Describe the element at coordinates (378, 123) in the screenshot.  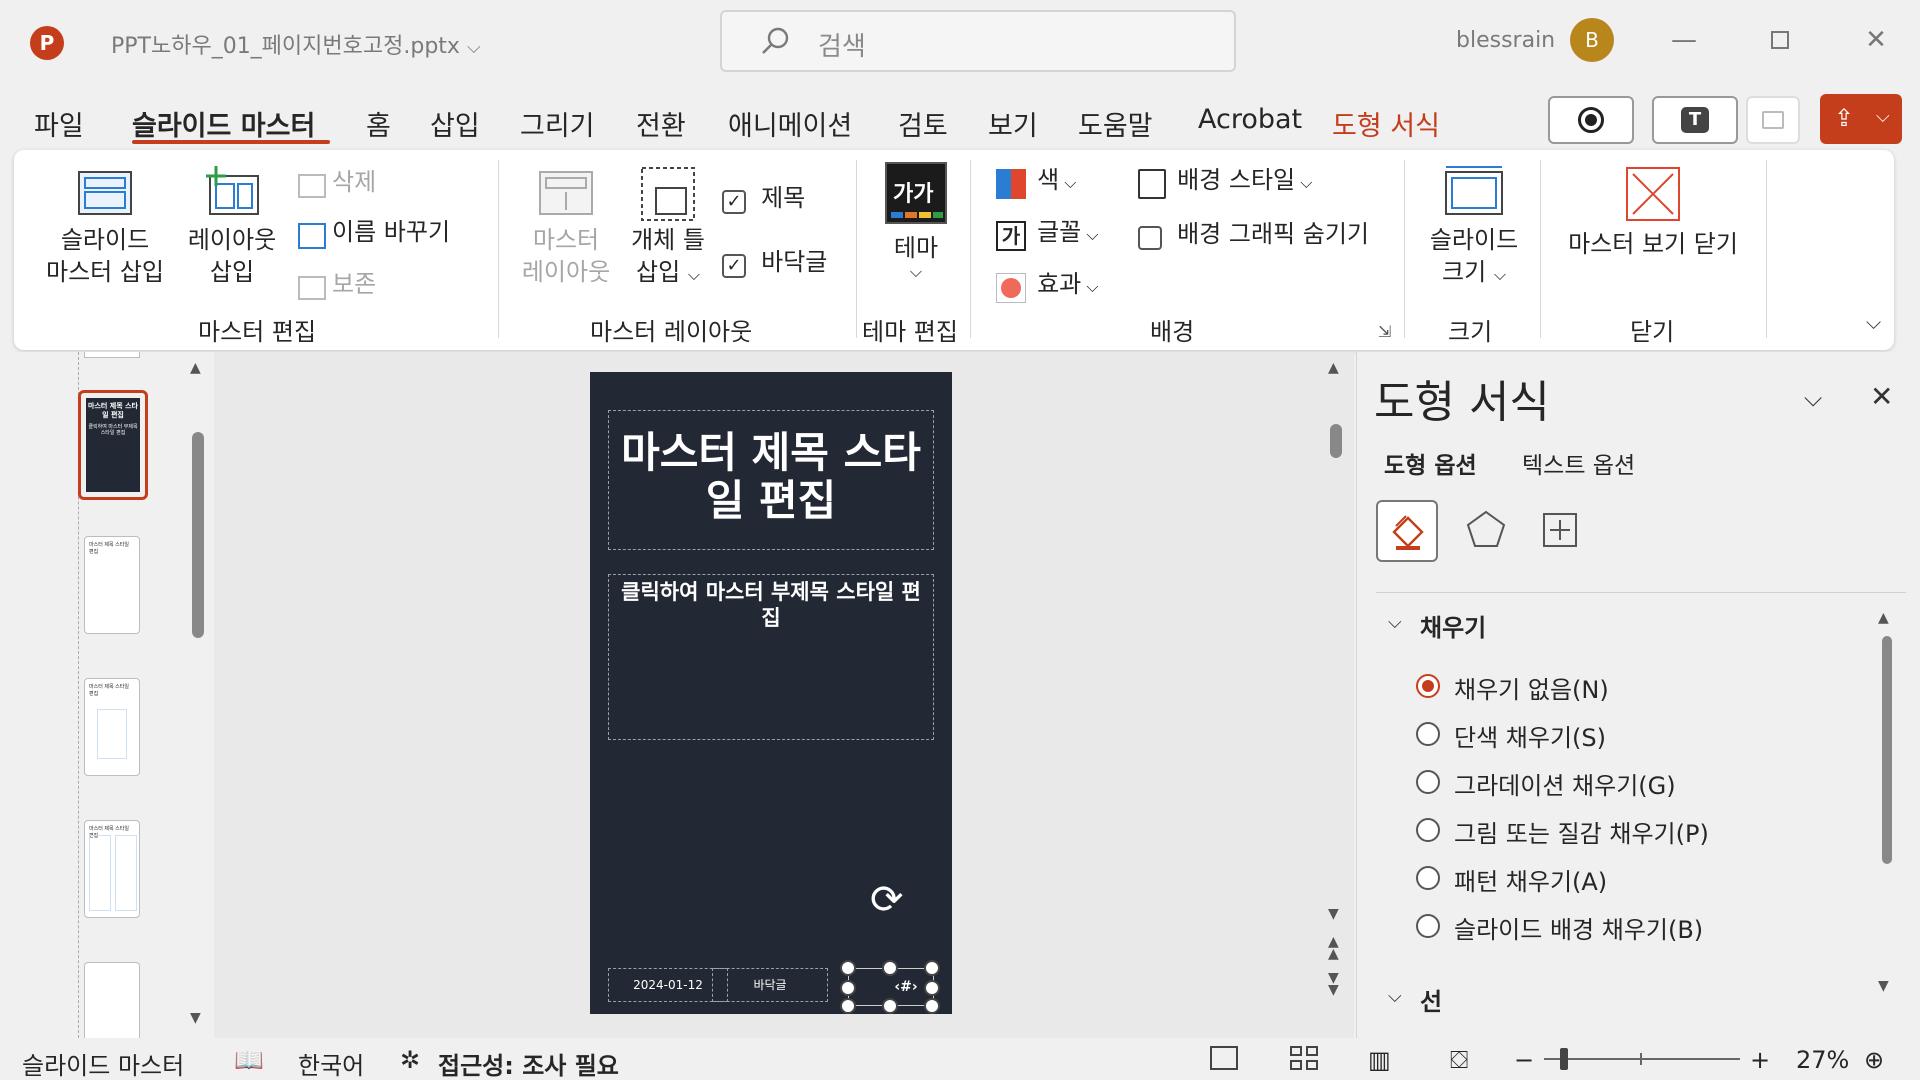
I see `tab-home: 홈` at that location.